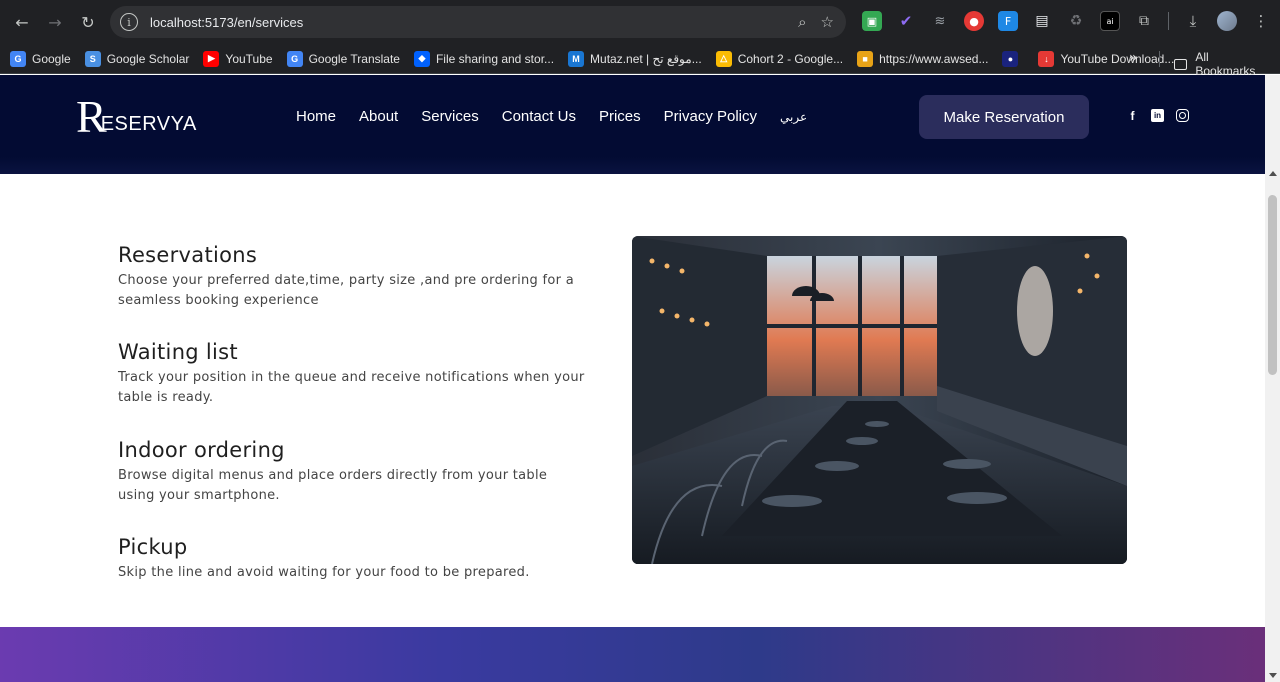  What do you see at coordinates (148, 58) in the screenshot?
I see `bookmark-label: Google Scholar` at bounding box center [148, 58].